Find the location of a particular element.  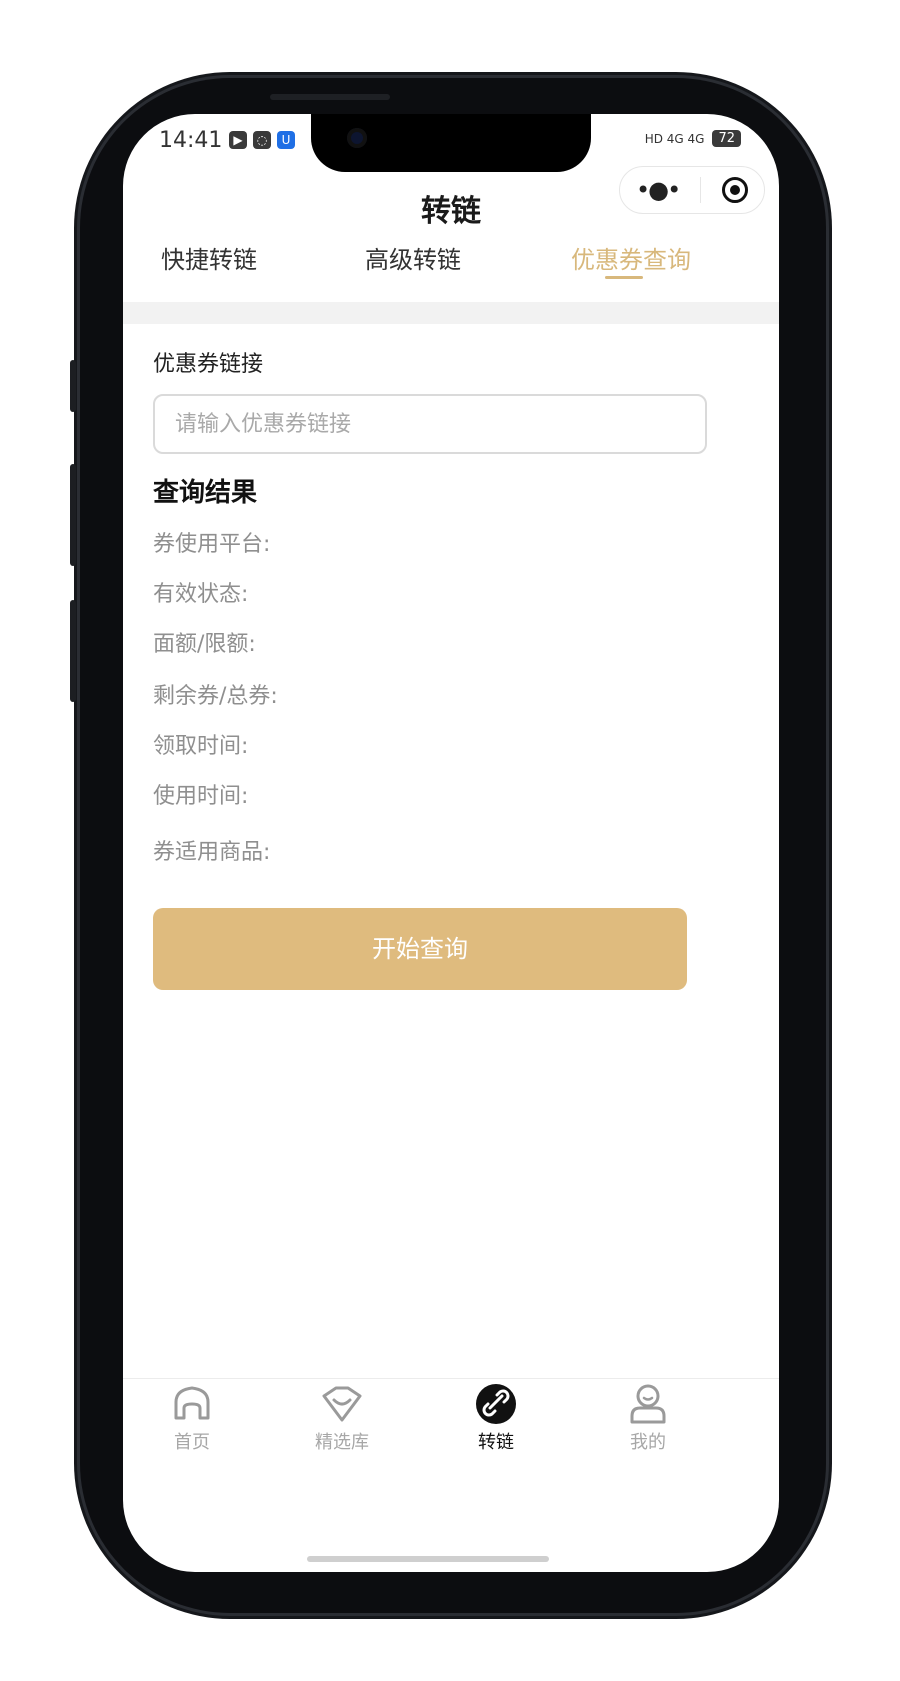

tab-bar: 快捷转链 高级转链 优惠券查询 is located at coordinates (451, 268).